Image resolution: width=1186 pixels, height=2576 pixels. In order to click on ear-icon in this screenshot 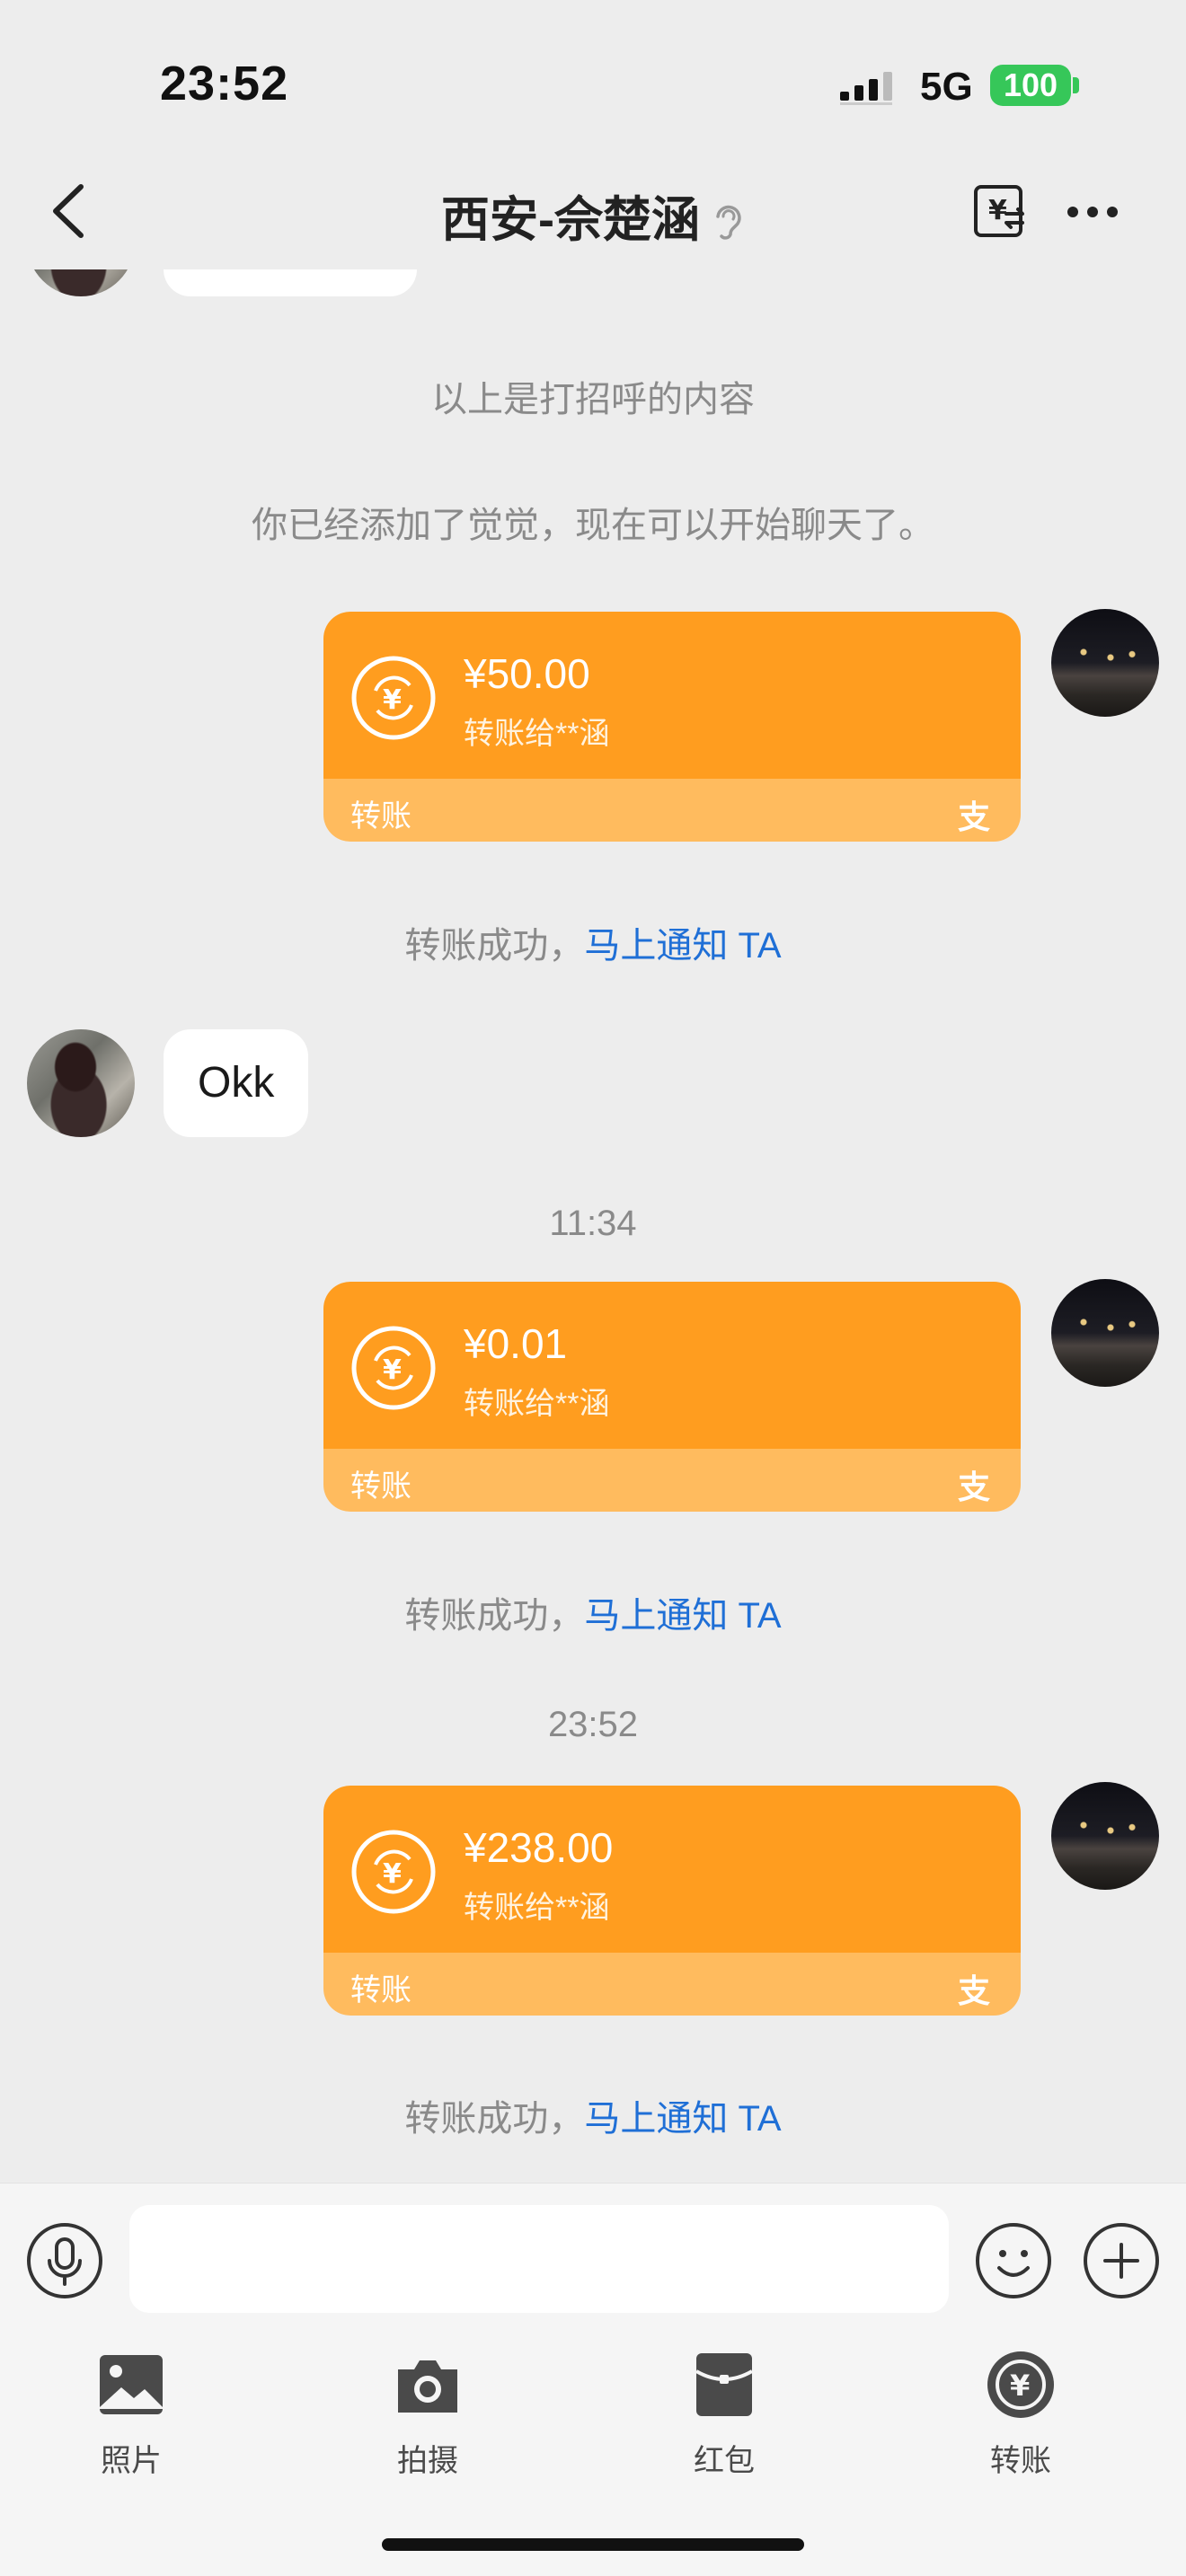, I will do `click(728, 222)`.